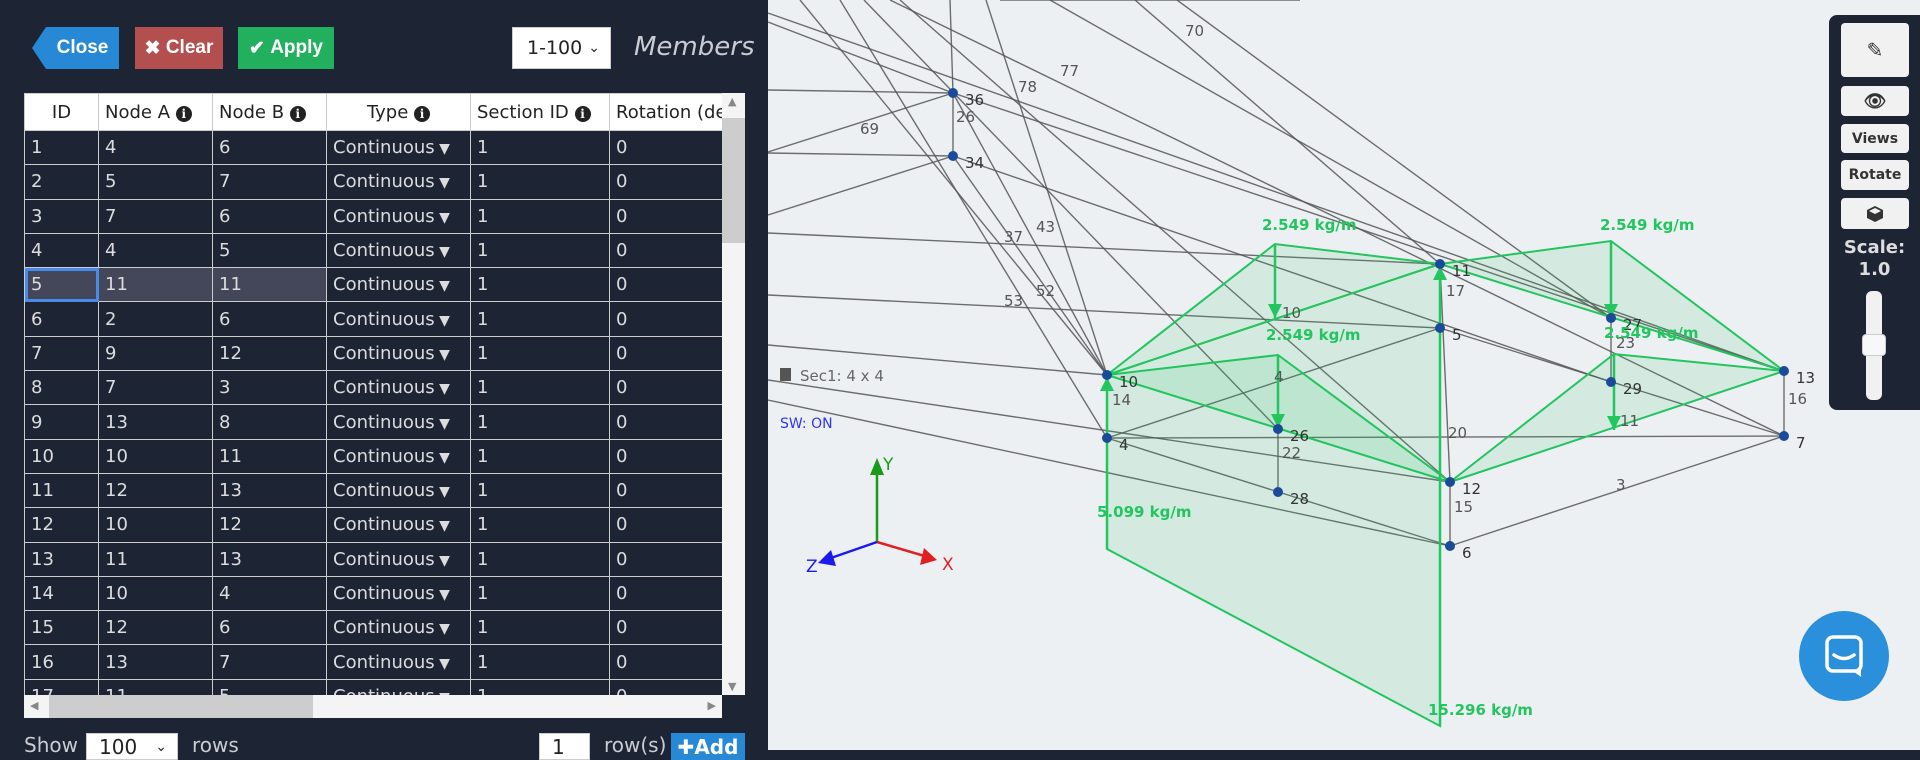  What do you see at coordinates (732, 101) in the screenshot?
I see `scroll-up-icon: ▲` at bounding box center [732, 101].